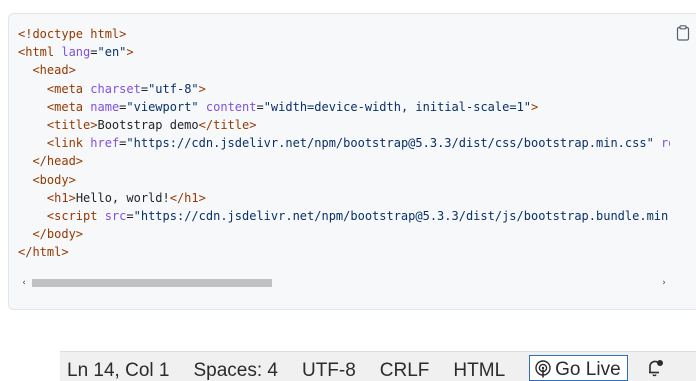 The image size is (696, 381). I want to click on scroll-right-arrow-icon: ›, so click(664, 283).